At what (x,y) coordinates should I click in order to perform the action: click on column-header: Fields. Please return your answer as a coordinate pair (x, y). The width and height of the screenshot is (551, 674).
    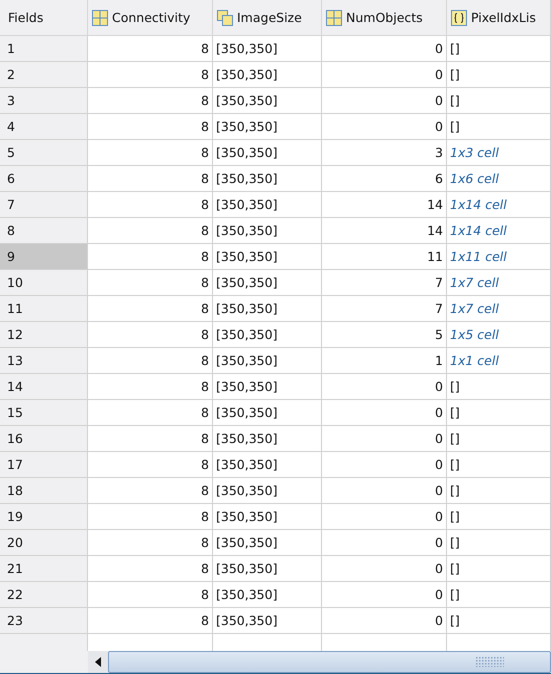
    Looking at the image, I should click on (44, 18).